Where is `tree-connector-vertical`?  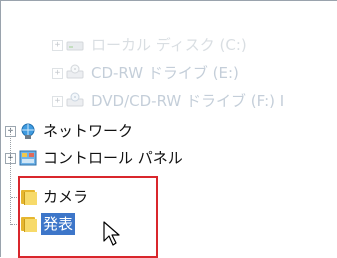 tree-connector-vertical is located at coordinates (10, 177).